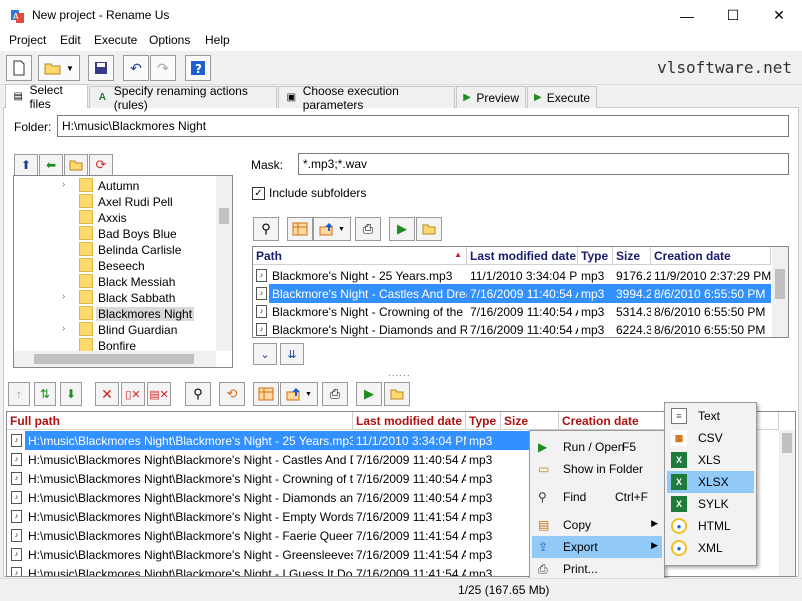  I want to click on redo-button: ↷, so click(163, 68).